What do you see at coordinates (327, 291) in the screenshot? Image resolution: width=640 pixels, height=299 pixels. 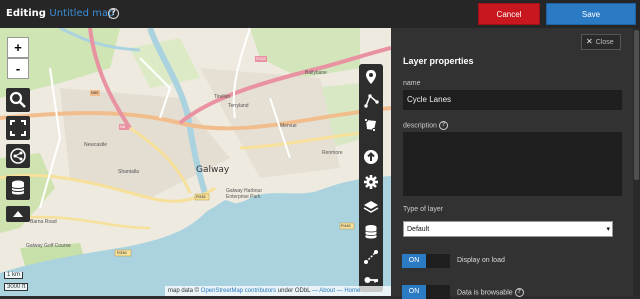 I see `about-link: — About —` at bounding box center [327, 291].